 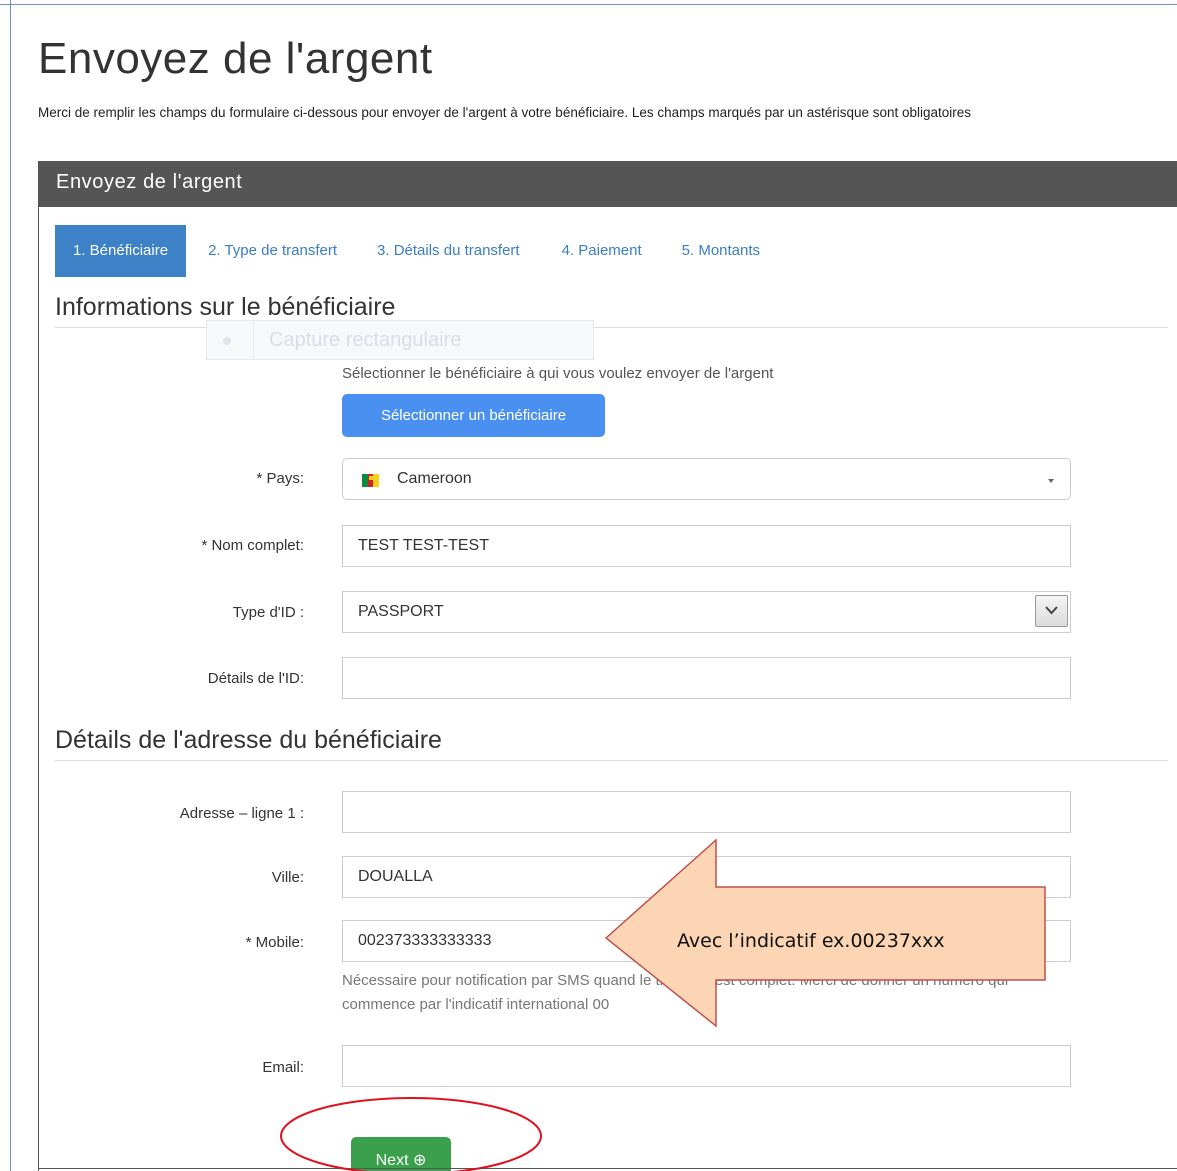 What do you see at coordinates (411, 1134) in the screenshot?
I see `highlight-circle` at bounding box center [411, 1134].